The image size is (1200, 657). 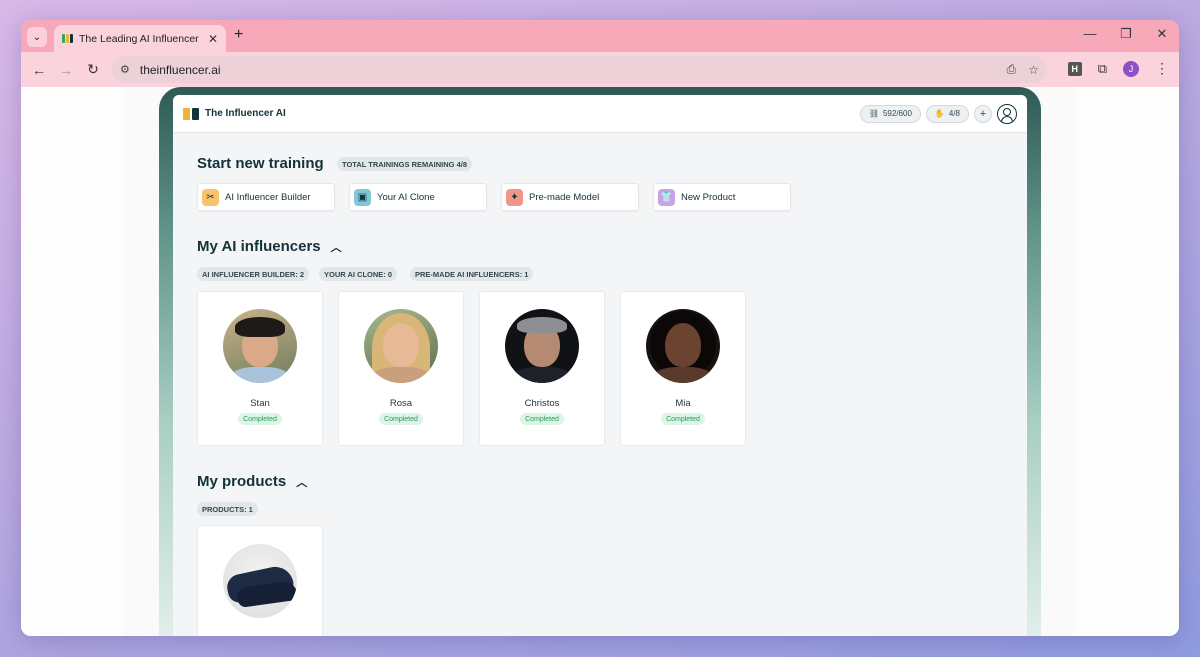 I want to click on trainings-remaining-badge: TOTAL TRAININGS REMAINING 4/8, so click(x=405, y=164).